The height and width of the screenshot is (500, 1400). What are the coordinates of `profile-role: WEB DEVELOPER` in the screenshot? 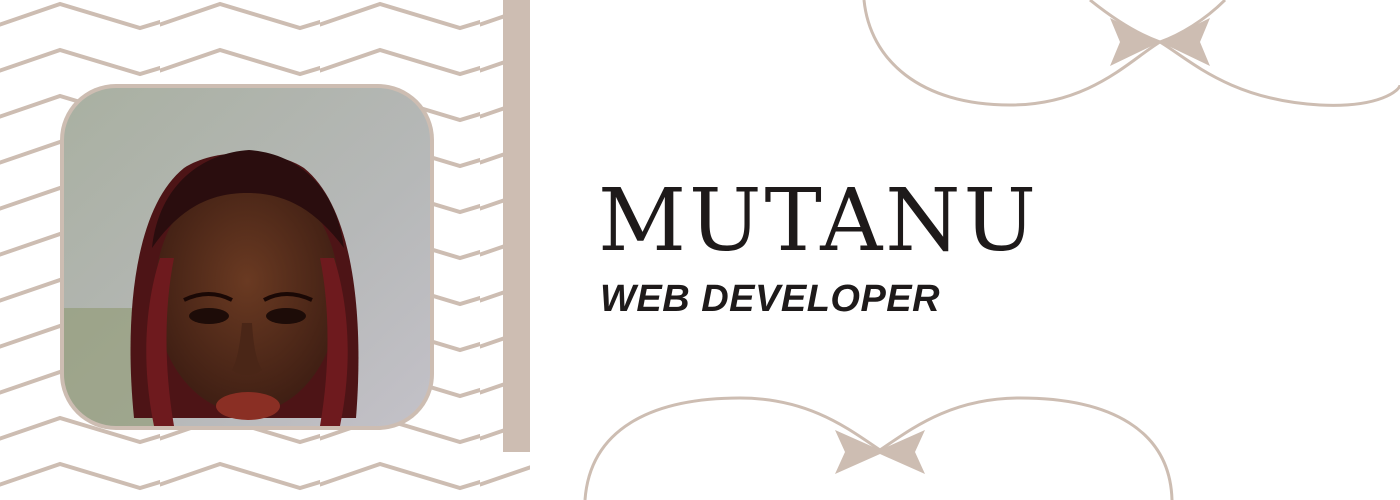 It's located at (770, 299).